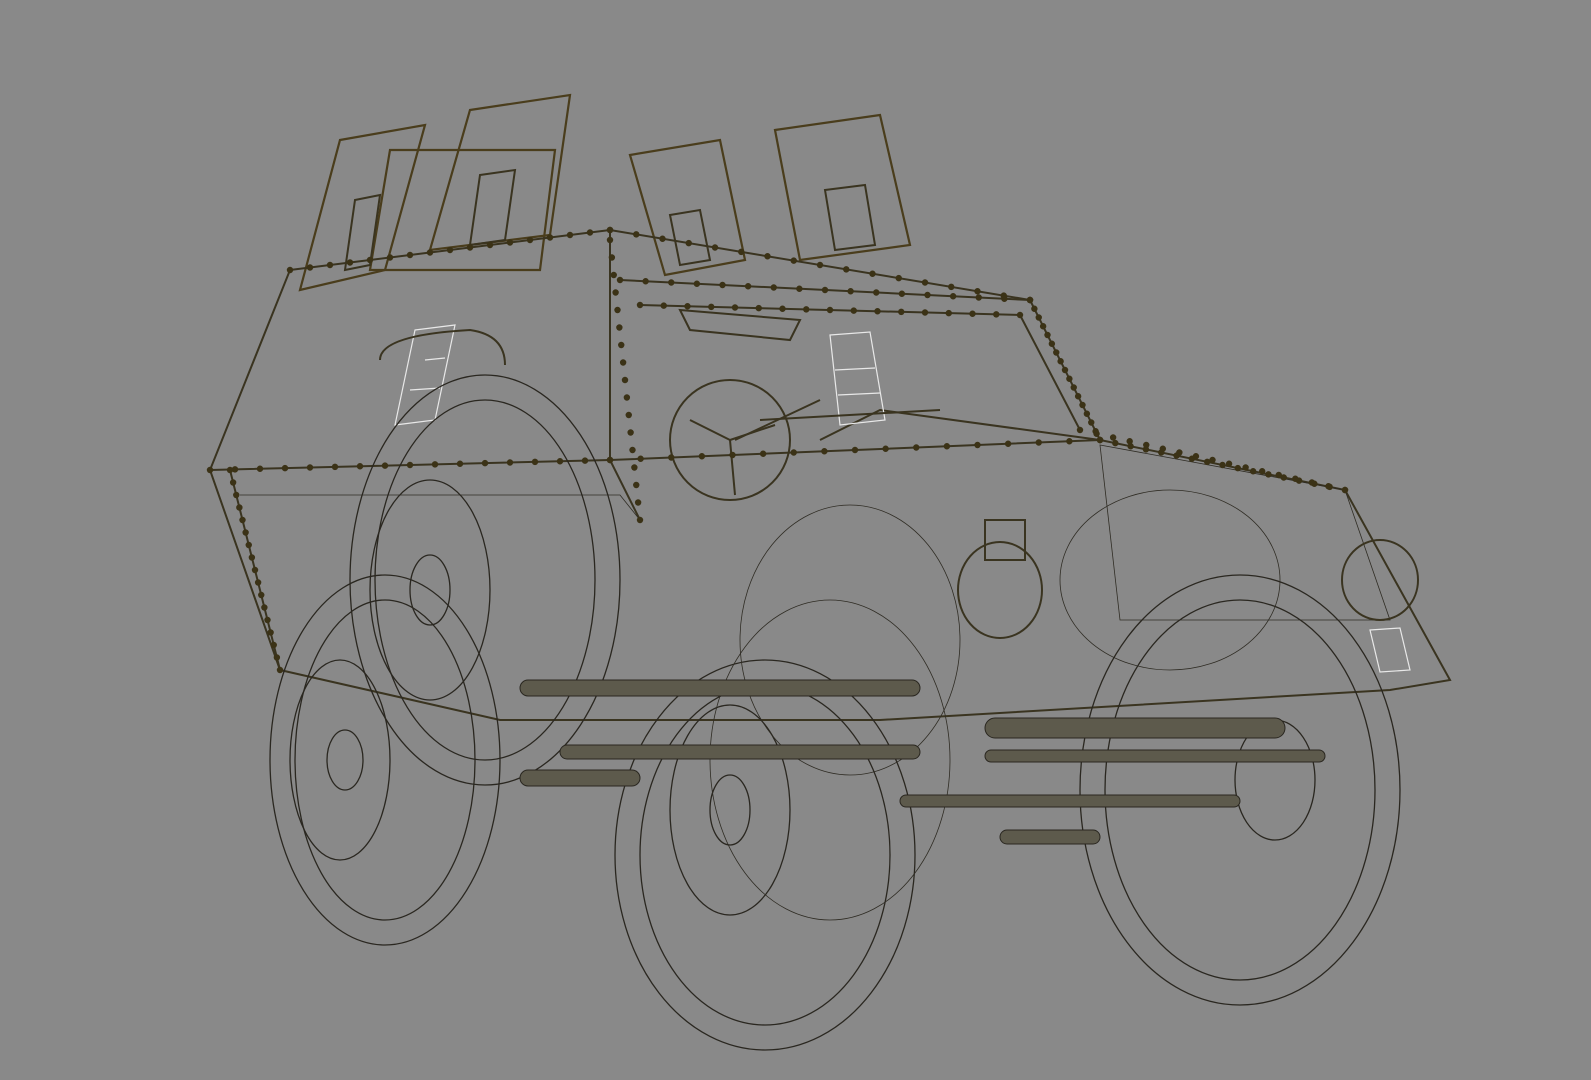 Image resolution: width=1591 pixels, height=1080 pixels. What do you see at coordinates (765, 855) in the screenshot?
I see `middle-wheel` at bounding box center [765, 855].